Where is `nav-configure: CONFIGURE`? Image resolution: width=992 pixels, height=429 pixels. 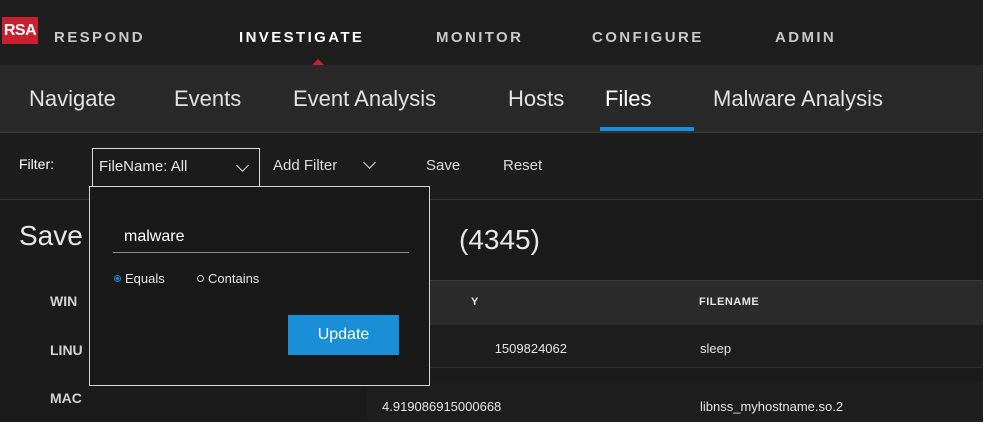
nav-configure: CONFIGURE is located at coordinates (648, 37).